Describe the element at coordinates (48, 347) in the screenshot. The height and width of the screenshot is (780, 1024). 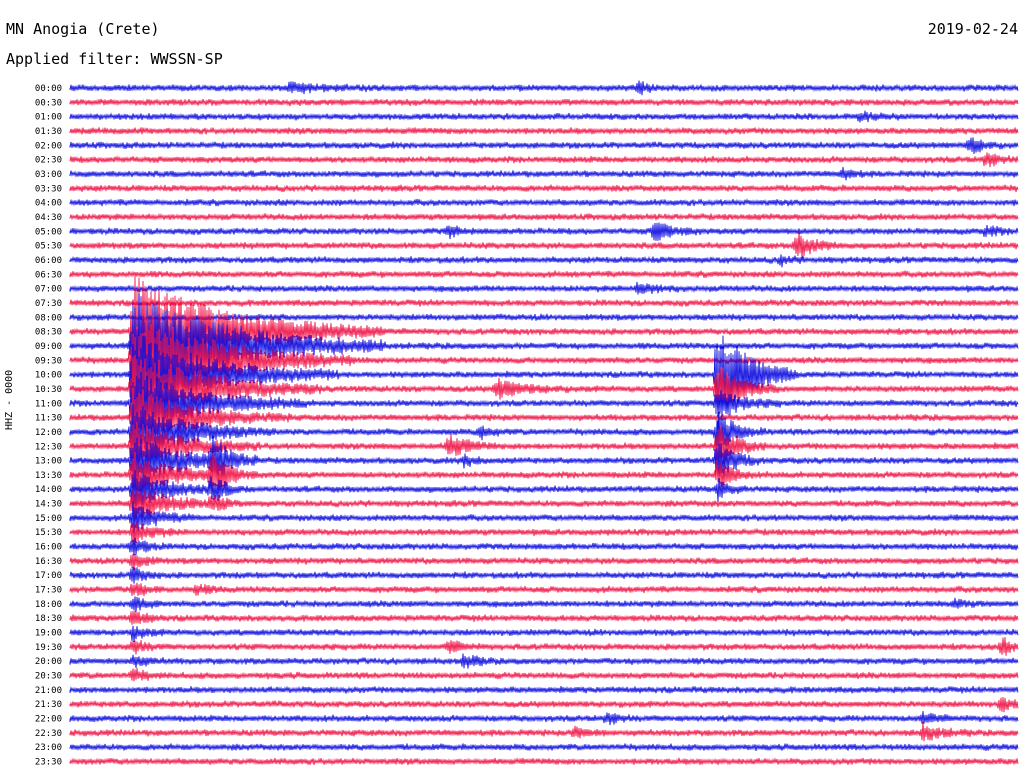
I see `row-tick-label: 09:00` at that location.